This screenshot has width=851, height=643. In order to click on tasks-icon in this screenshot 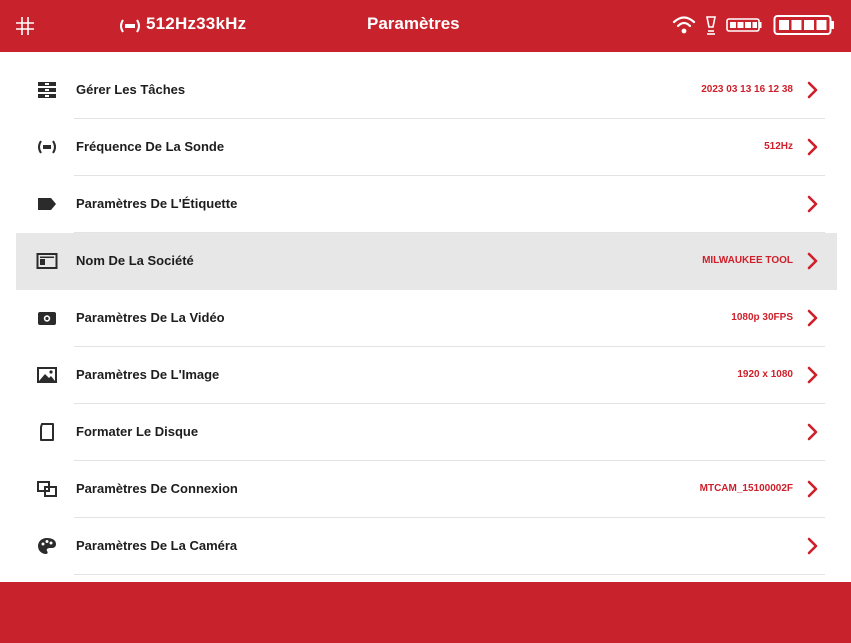, I will do `click(47, 90)`.